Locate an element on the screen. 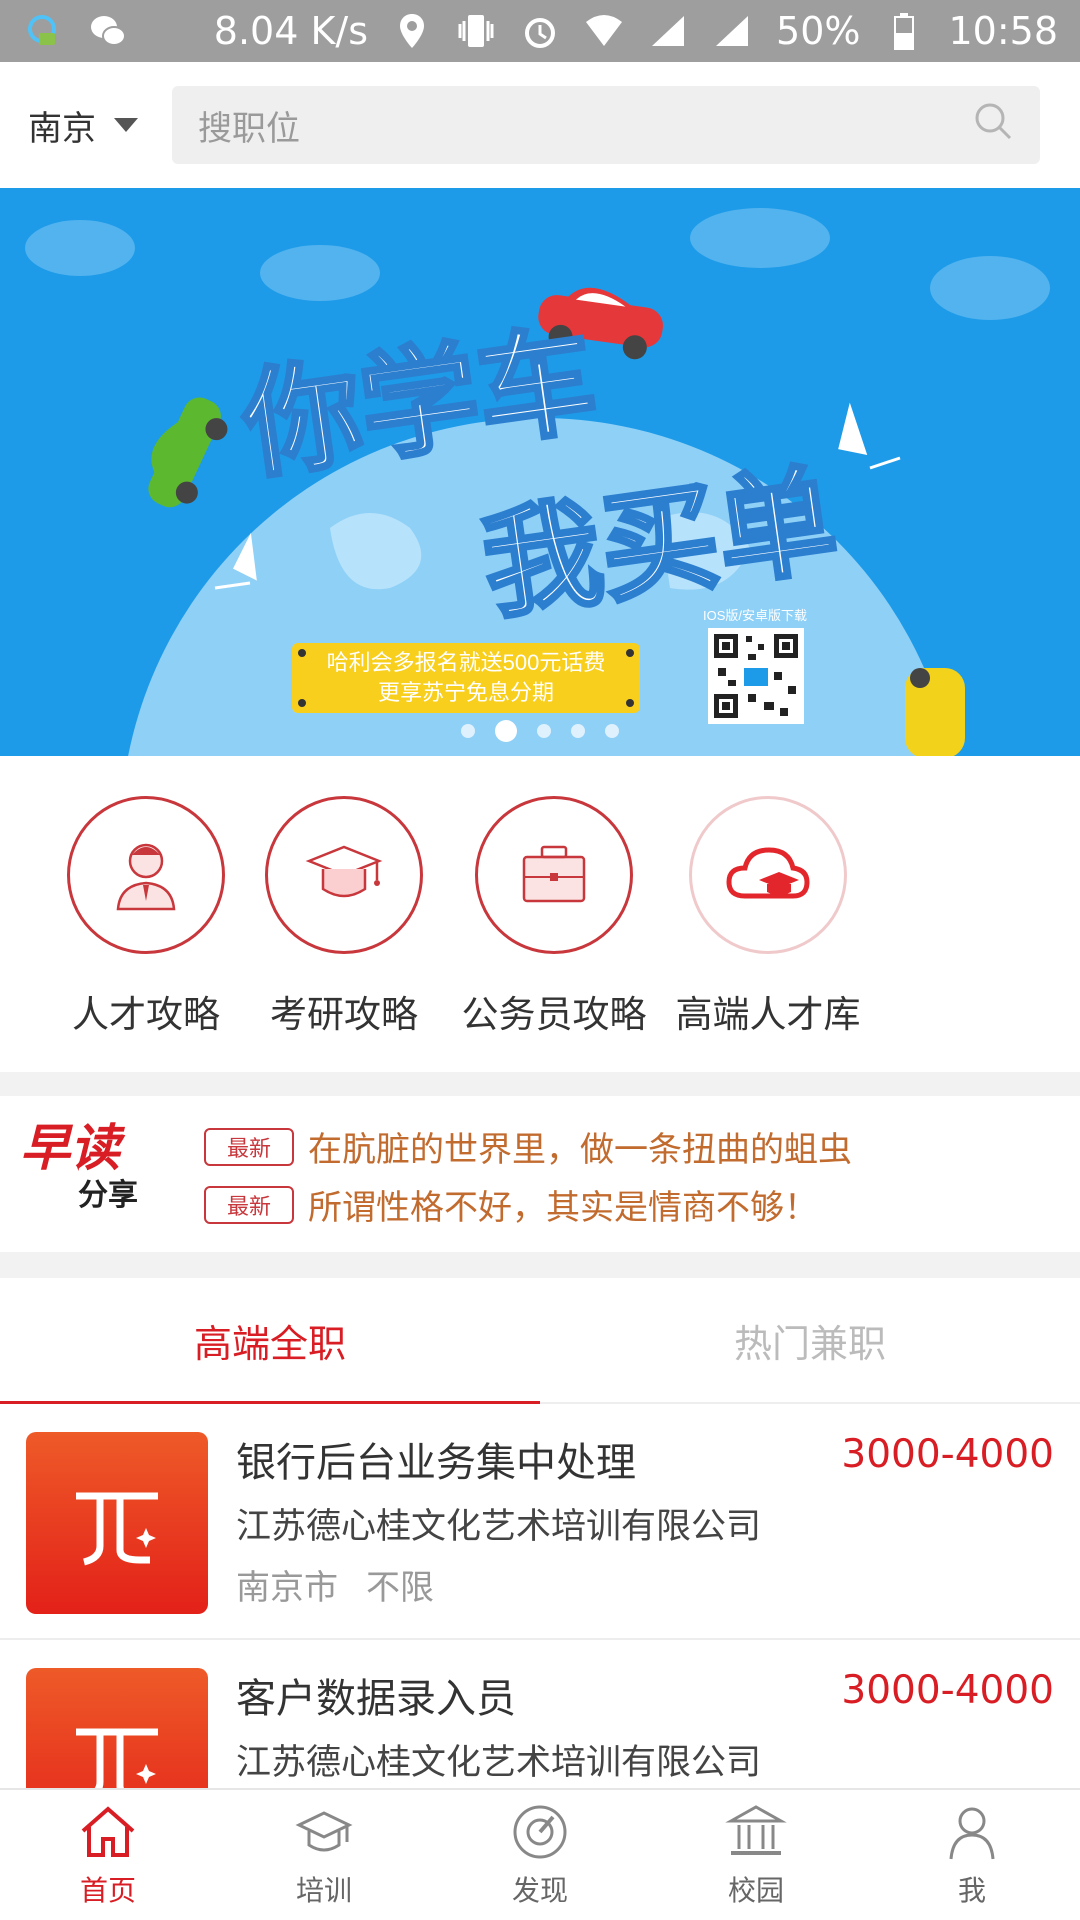 The width and height of the screenshot is (1080, 1920). news-item: 最新 所谓性格不好，其实是情商不够！ is located at coordinates (511, 1204).